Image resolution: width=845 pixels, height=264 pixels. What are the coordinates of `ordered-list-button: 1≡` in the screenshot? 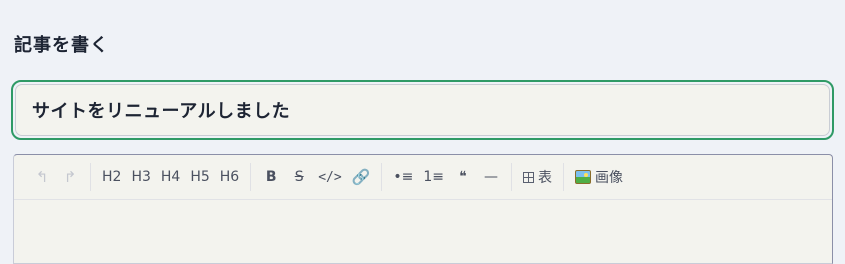 It's located at (433, 177).